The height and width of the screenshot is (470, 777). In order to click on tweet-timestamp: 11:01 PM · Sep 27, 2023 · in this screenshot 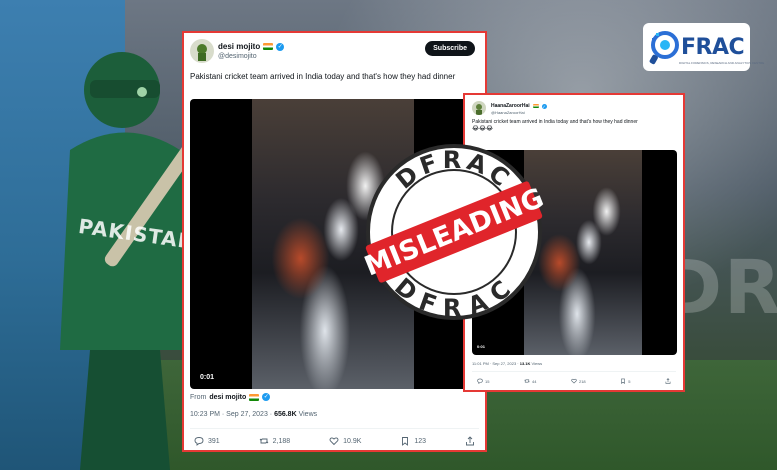, I will do `click(496, 363)`.